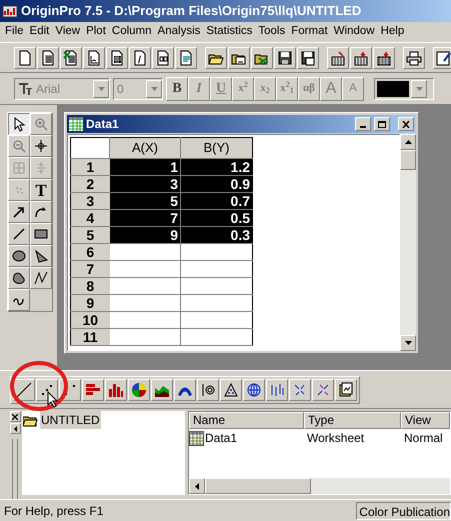 Image resolution: width=451 pixels, height=521 pixels. Describe the element at coordinates (19, 278) in the screenshot. I see `blob-icon` at that location.